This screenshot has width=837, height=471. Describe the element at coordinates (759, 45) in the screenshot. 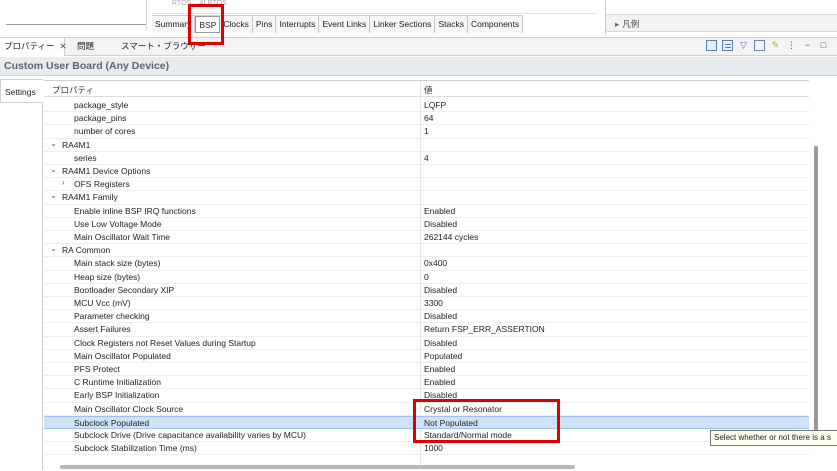

I see `restore-default-icon` at that location.